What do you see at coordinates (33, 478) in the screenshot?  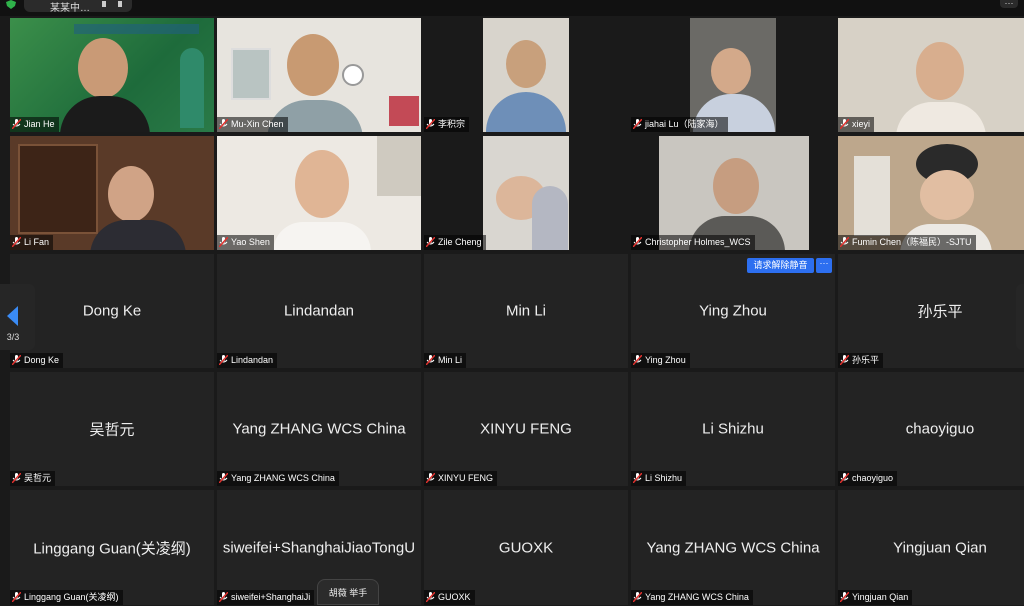 I see `participant-name-label: 吴哲元` at bounding box center [33, 478].